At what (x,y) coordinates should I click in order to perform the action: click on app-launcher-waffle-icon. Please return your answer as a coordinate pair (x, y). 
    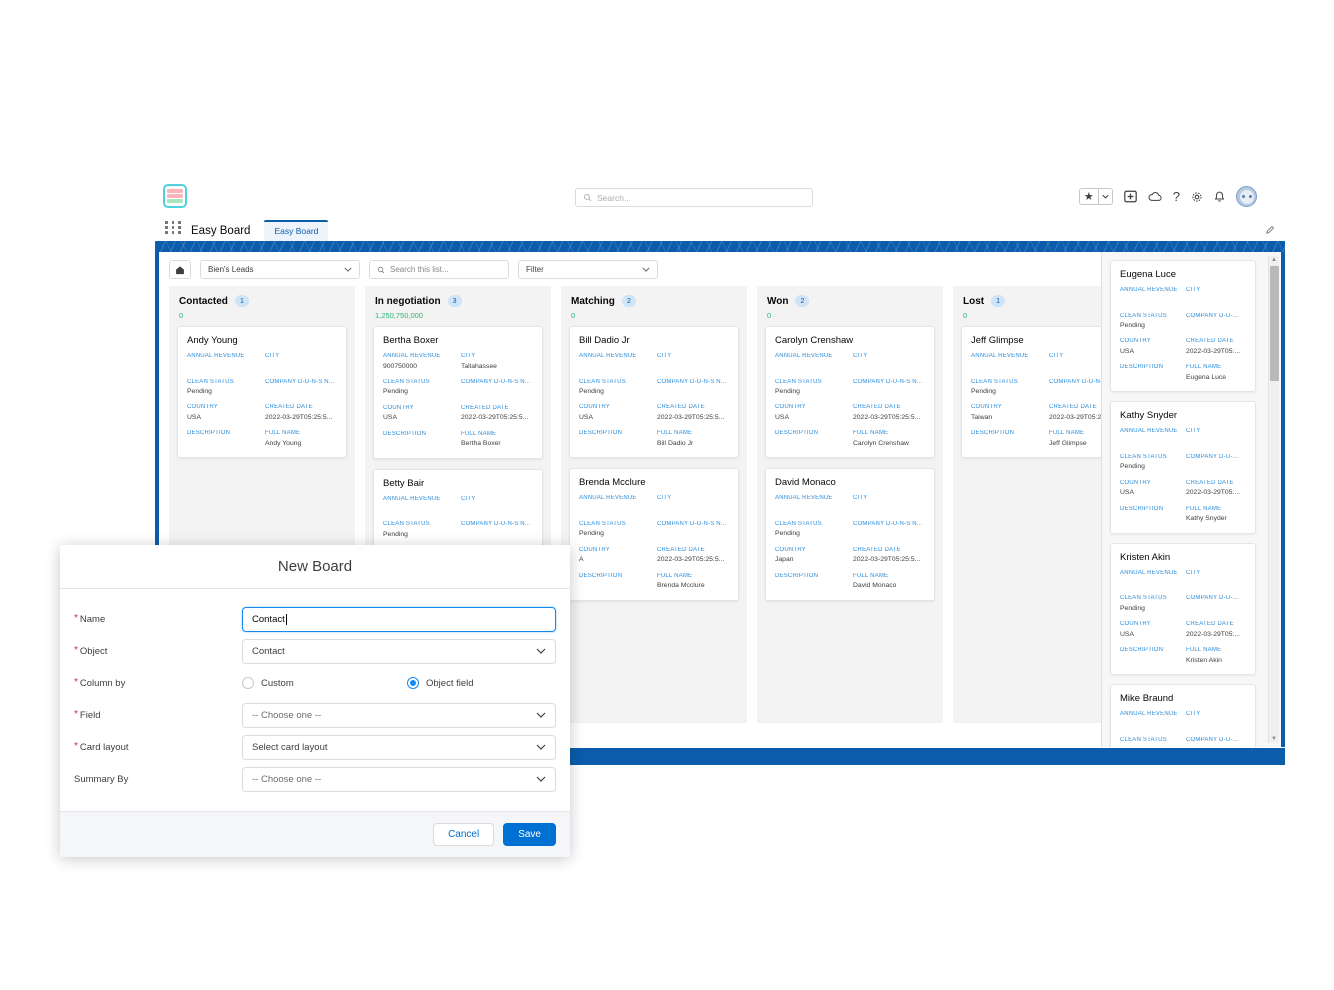
    Looking at the image, I should click on (174, 228).